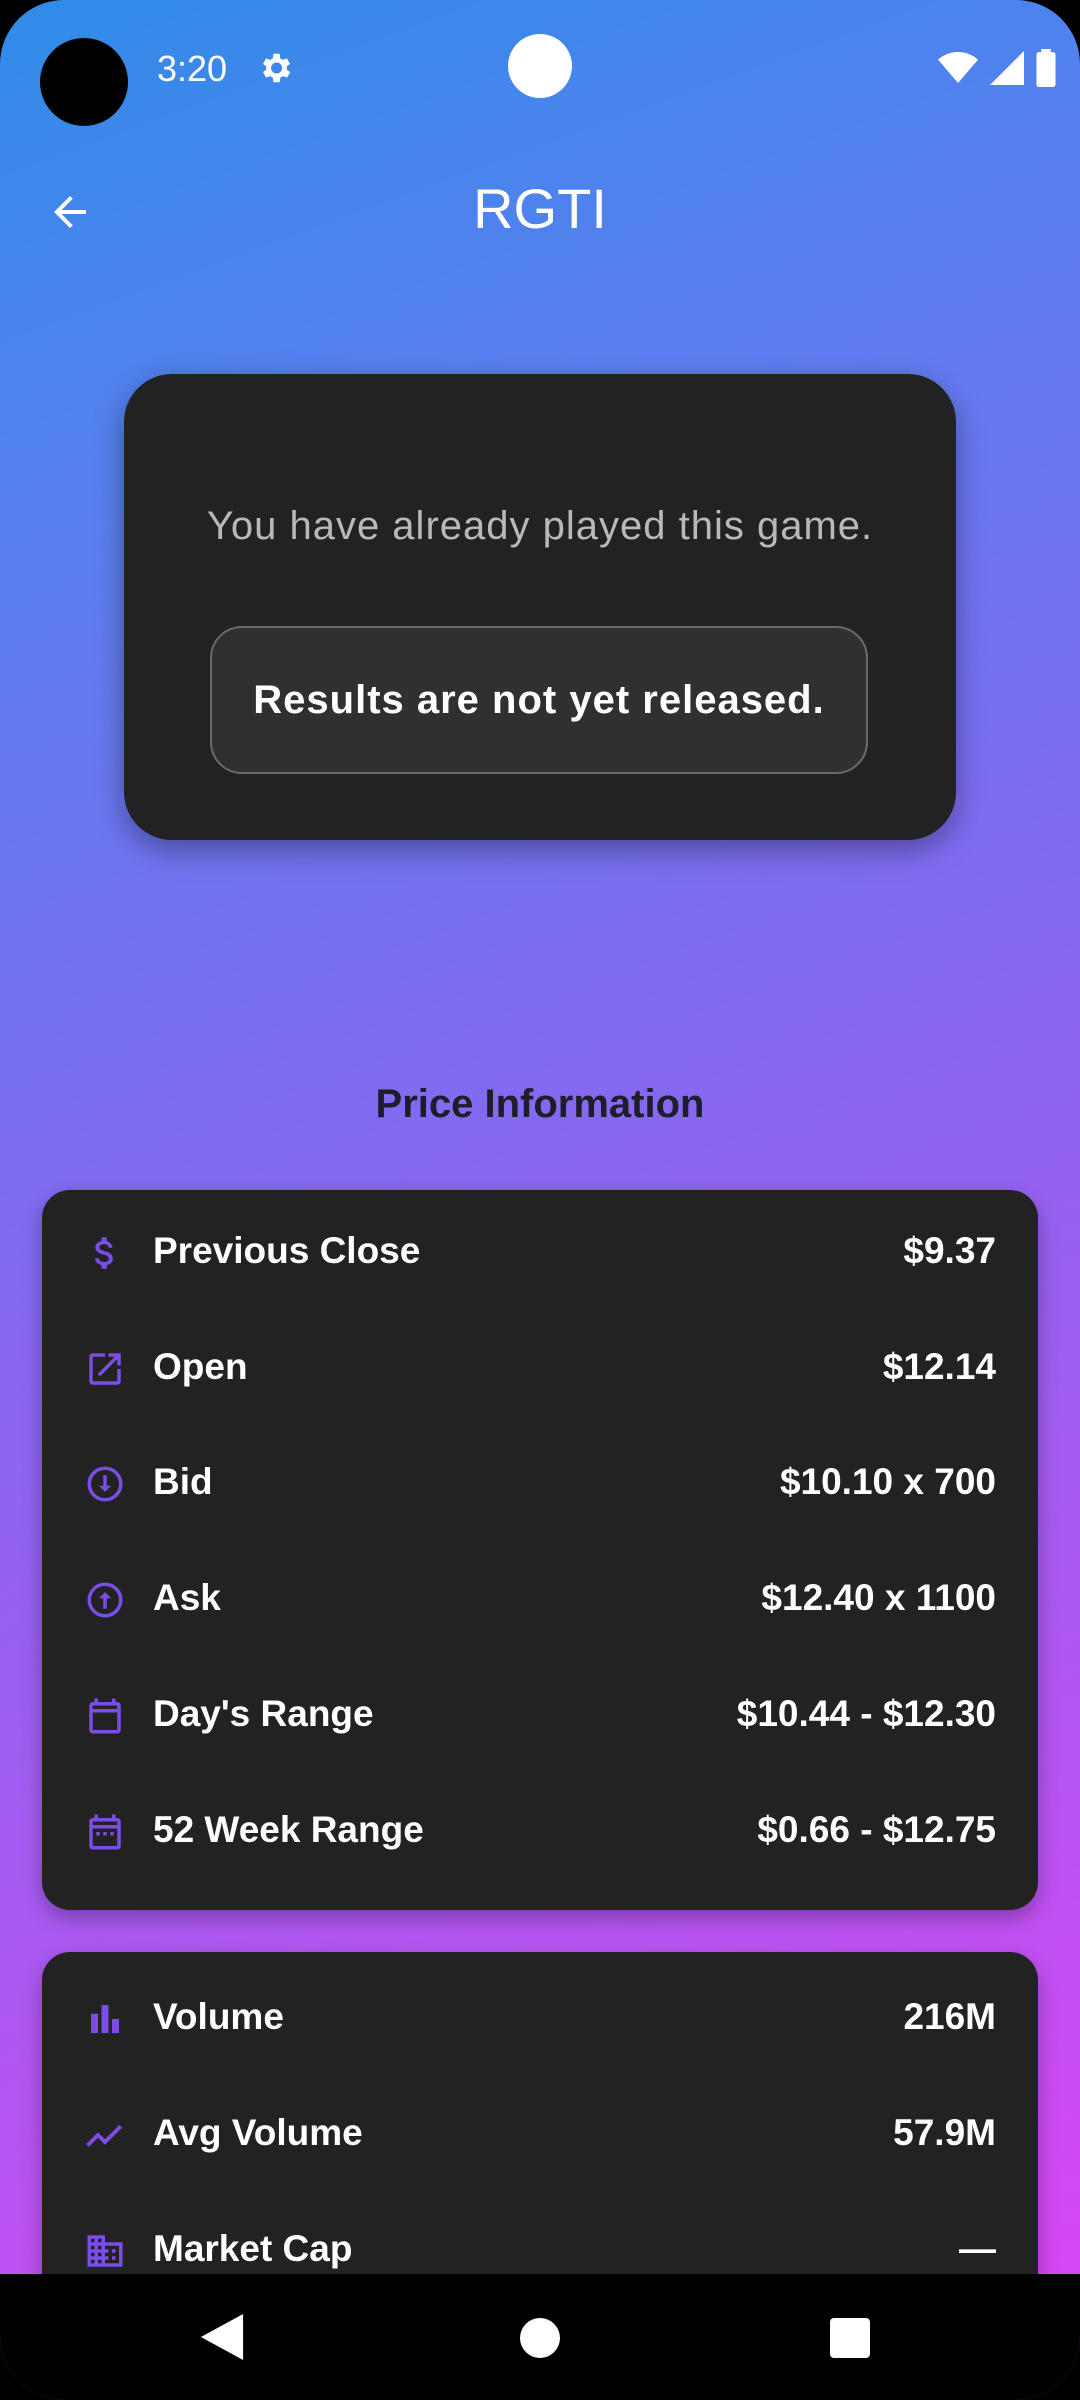 This screenshot has width=1080, height=2400. Describe the element at coordinates (258, 2132) in the screenshot. I see `row-label: Avg Volume` at that location.